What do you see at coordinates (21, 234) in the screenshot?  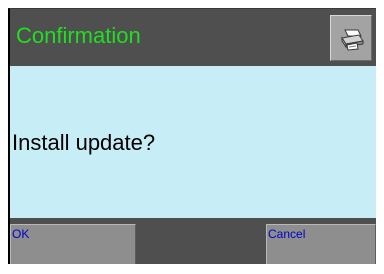 I see `ok-button-label: OK` at bounding box center [21, 234].